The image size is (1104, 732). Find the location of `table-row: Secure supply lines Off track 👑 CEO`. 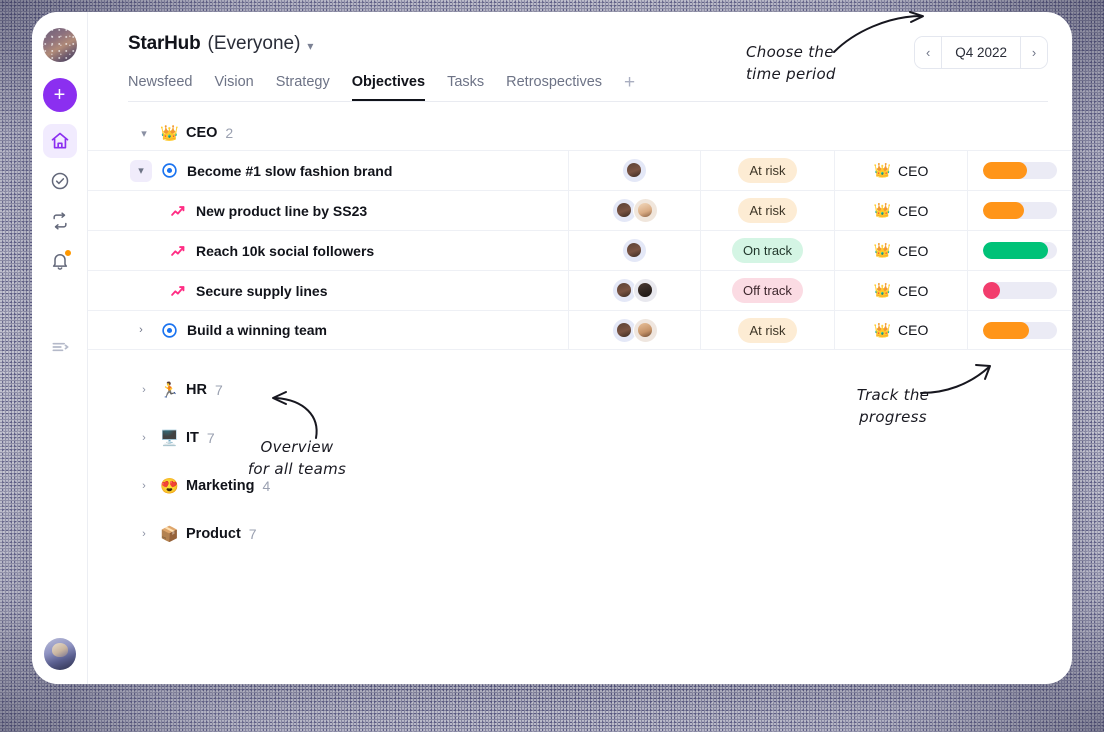

table-row: Secure supply lines Off track 👑 CEO is located at coordinates (580, 290).